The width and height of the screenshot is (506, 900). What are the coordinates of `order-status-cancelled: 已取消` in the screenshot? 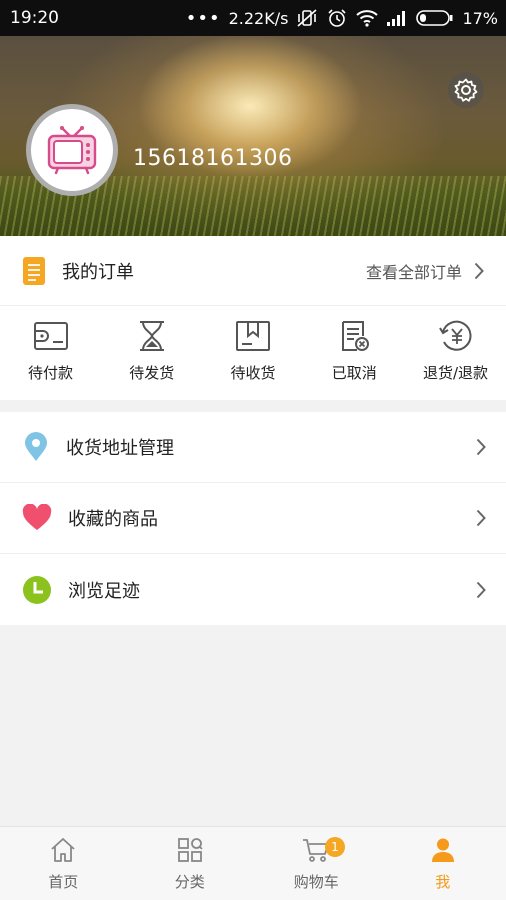 It's located at (354, 353).